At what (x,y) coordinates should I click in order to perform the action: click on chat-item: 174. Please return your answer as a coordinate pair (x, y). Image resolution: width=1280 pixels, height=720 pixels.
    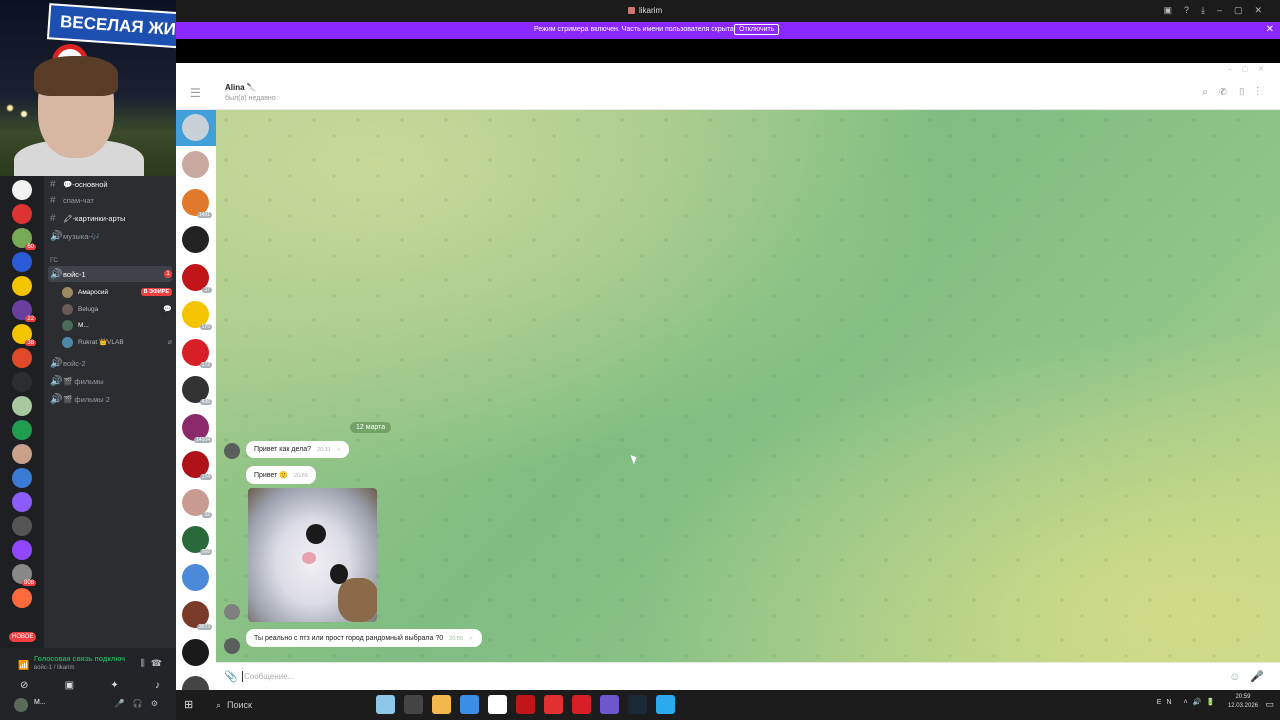
    Looking at the image, I should click on (197, 465).